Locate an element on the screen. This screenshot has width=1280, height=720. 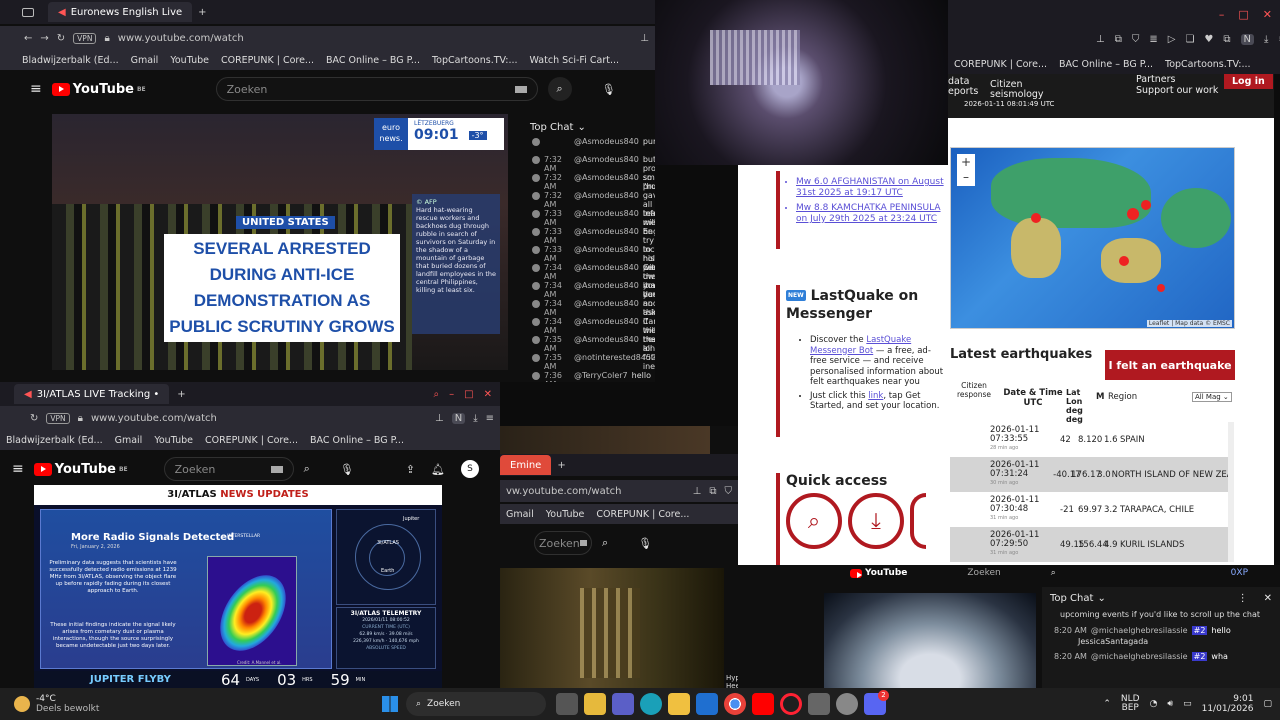
teams-icon is located at coordinates (623, 704).